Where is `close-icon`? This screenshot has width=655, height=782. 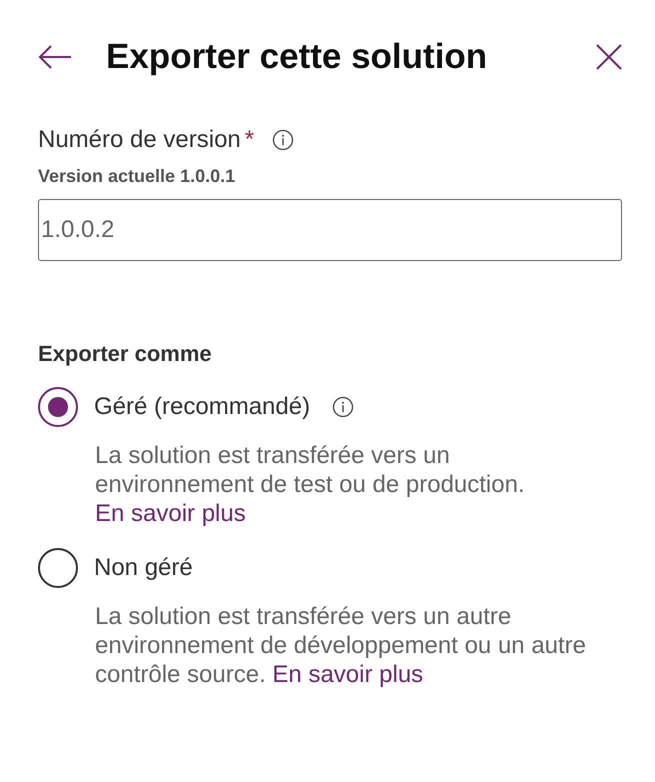 close-icon is located at coordinates (609, 57).